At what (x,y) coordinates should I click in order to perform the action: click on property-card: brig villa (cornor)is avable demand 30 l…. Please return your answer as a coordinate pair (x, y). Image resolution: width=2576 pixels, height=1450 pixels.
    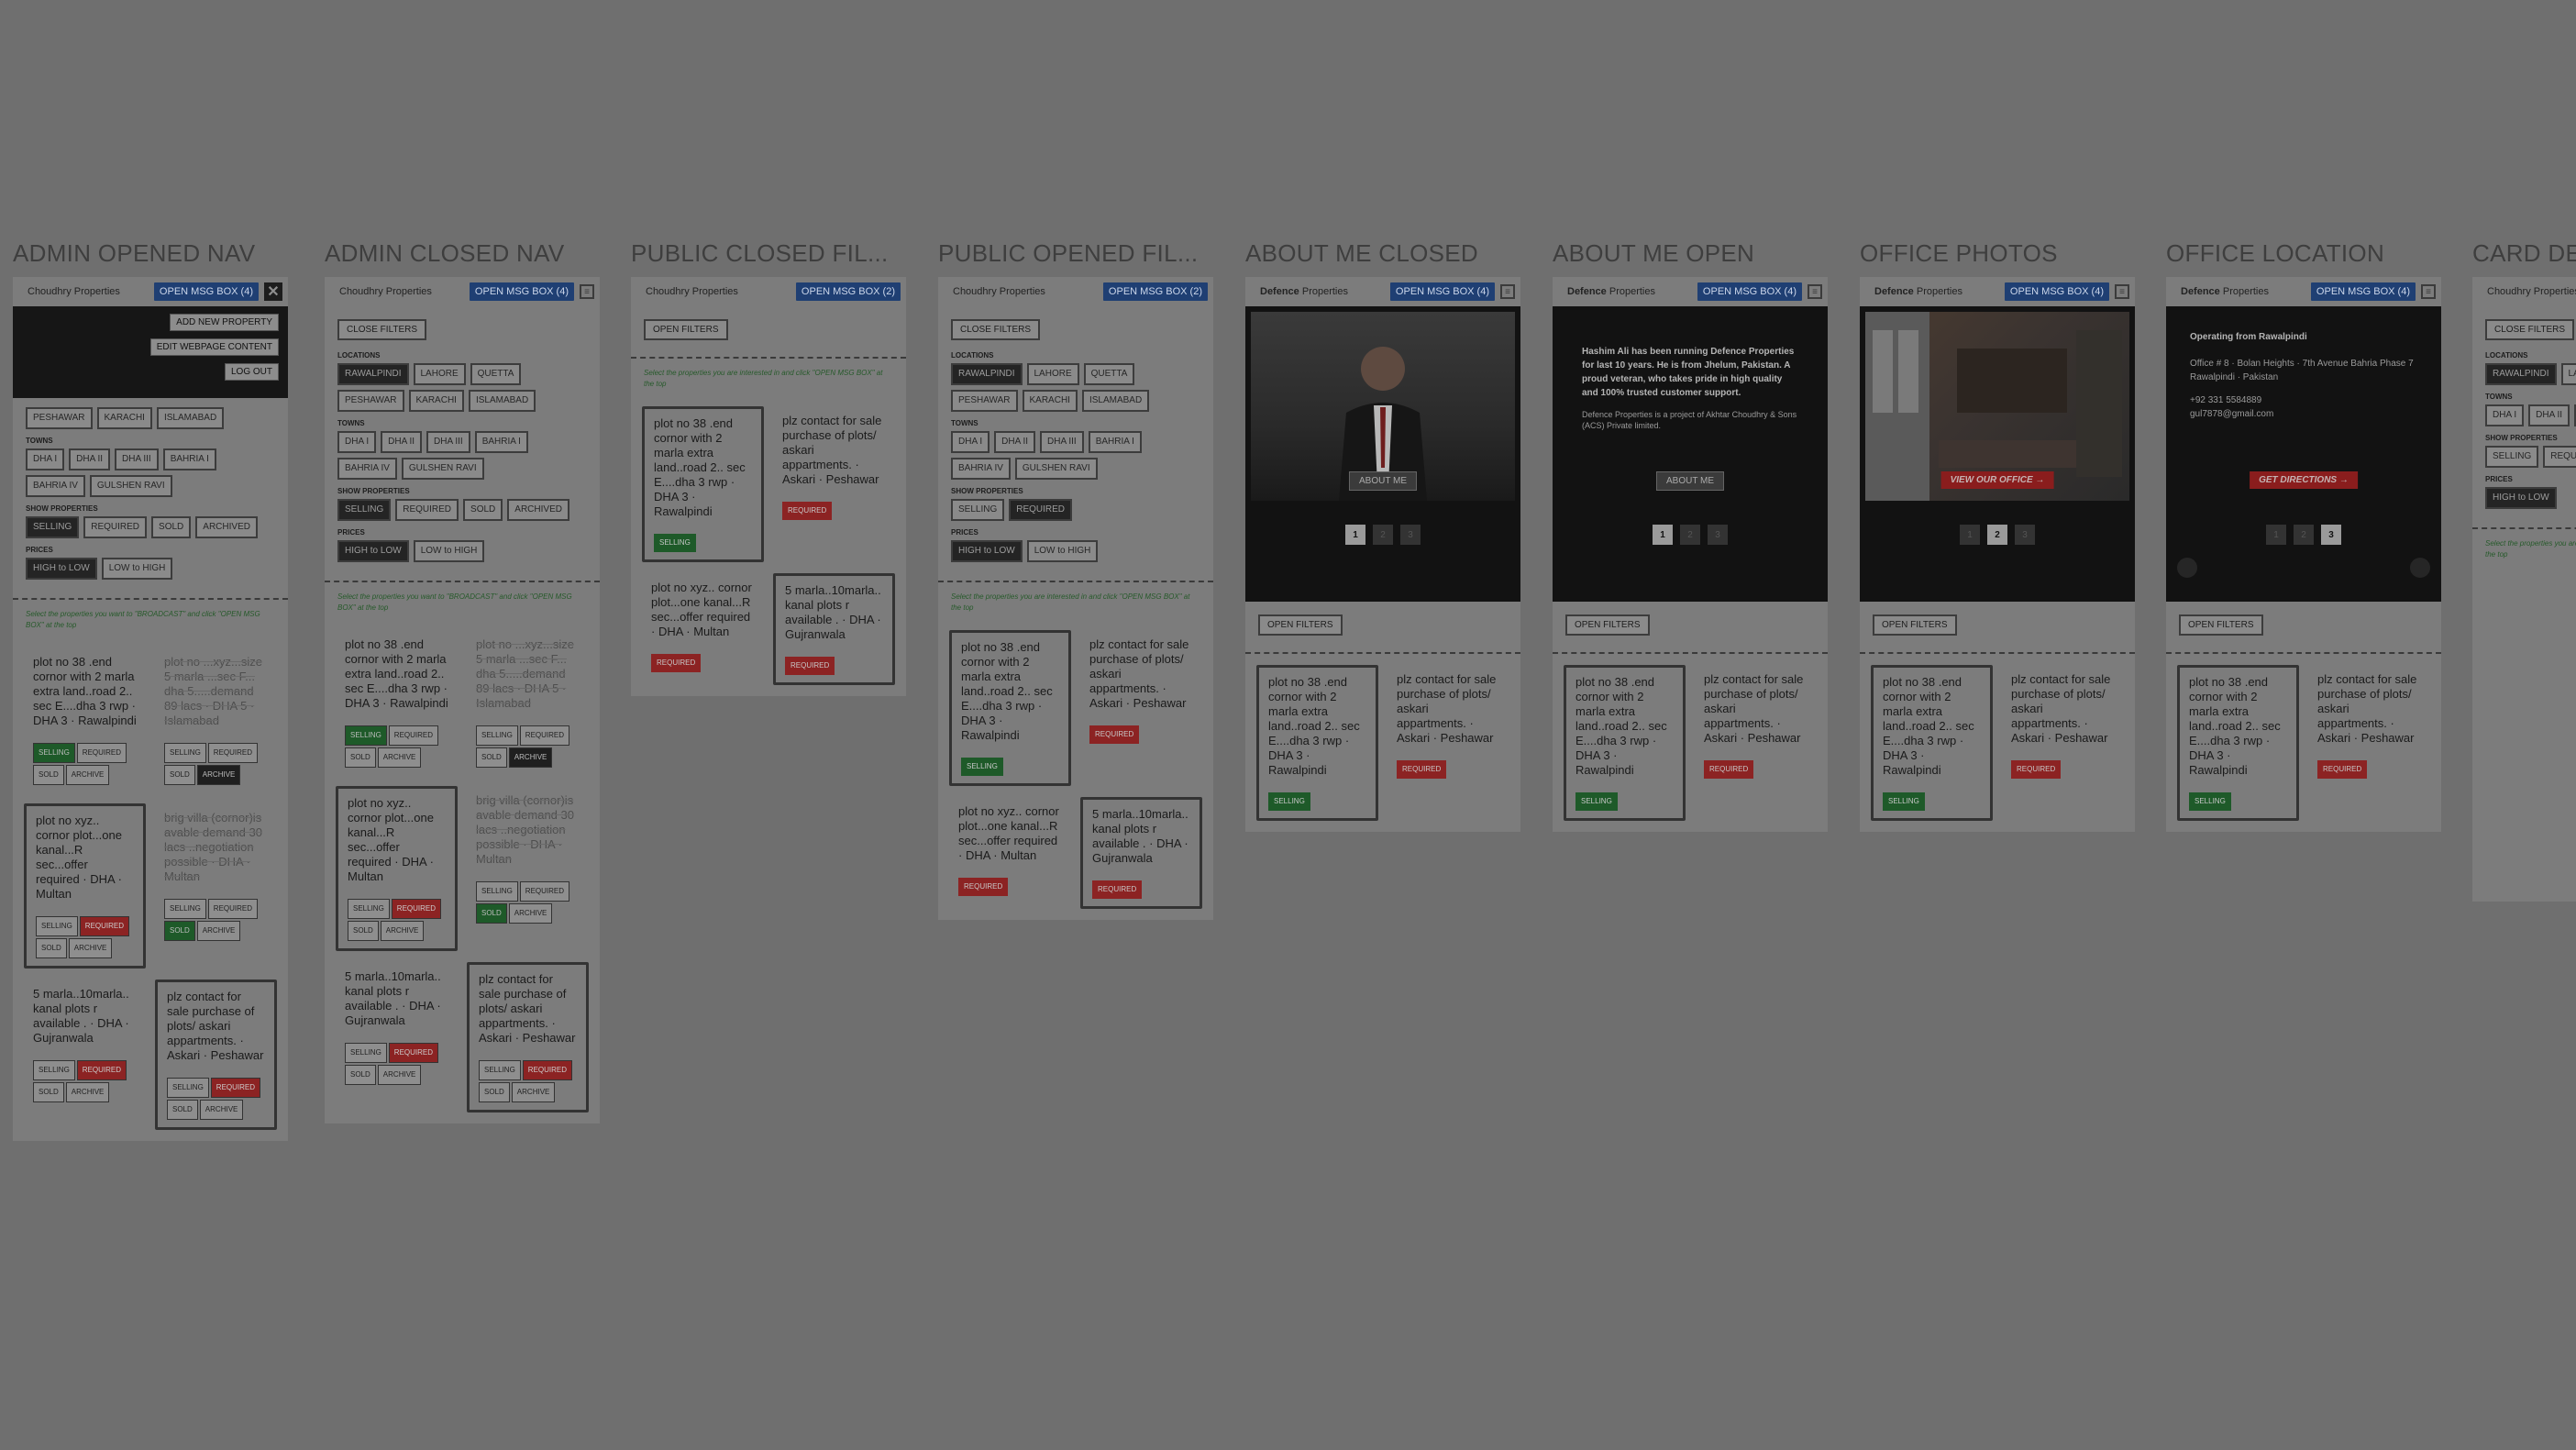
    Looking at the image, I should click on (528, 868).